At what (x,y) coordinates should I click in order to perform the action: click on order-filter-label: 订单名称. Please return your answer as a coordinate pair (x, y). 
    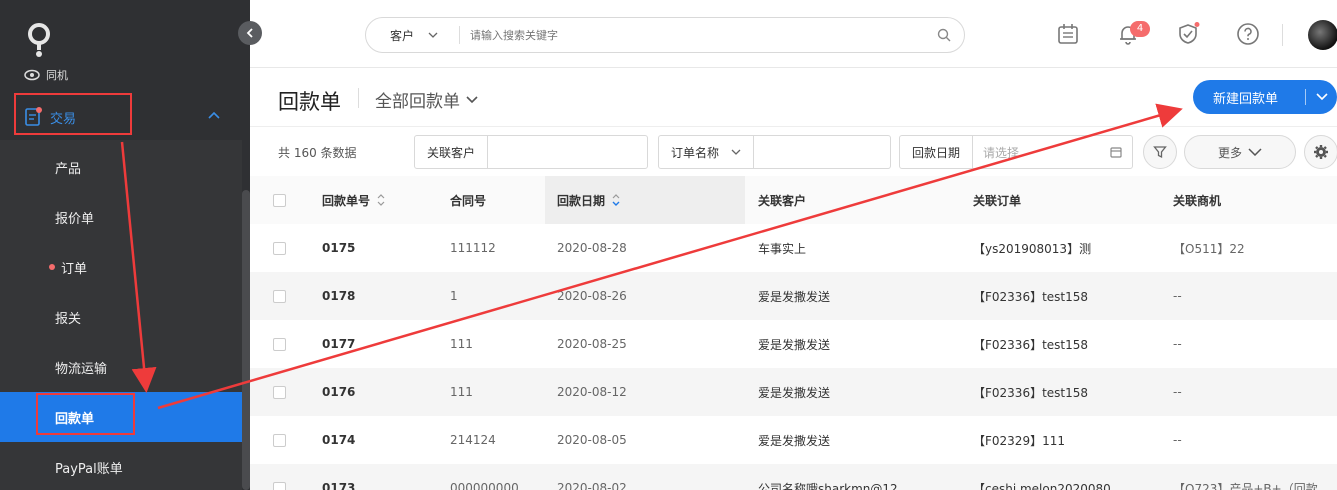
    Looking at the image, I should click on (695, 152).